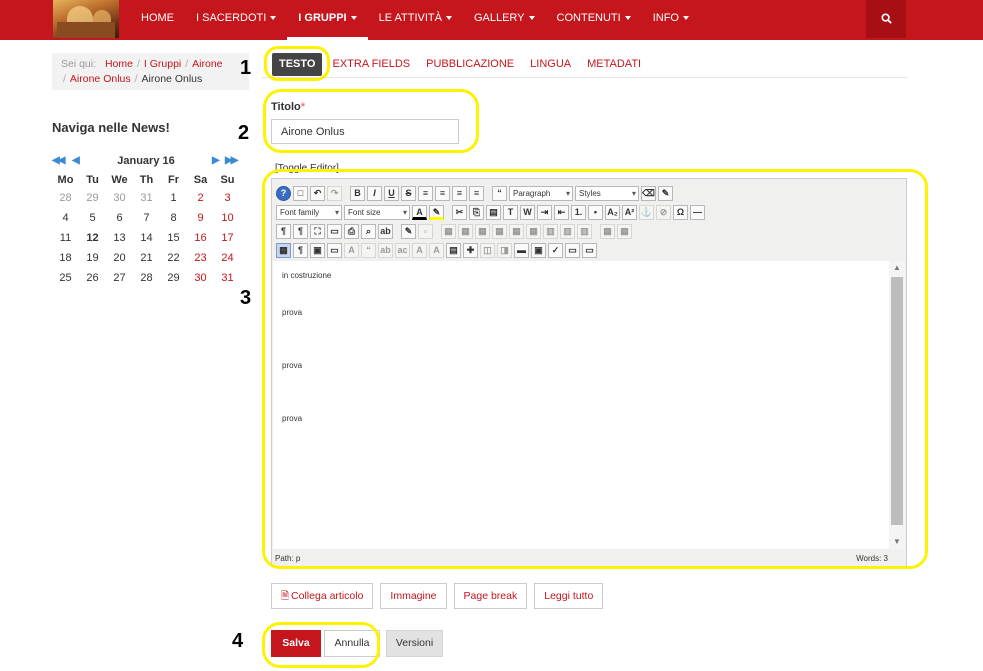 The height and width of the screenshot is (671, 983). What do you see at coordinates (227, 241) in the screenshot?
I see `calendar-day: 17` at bounding box center [227, 241].